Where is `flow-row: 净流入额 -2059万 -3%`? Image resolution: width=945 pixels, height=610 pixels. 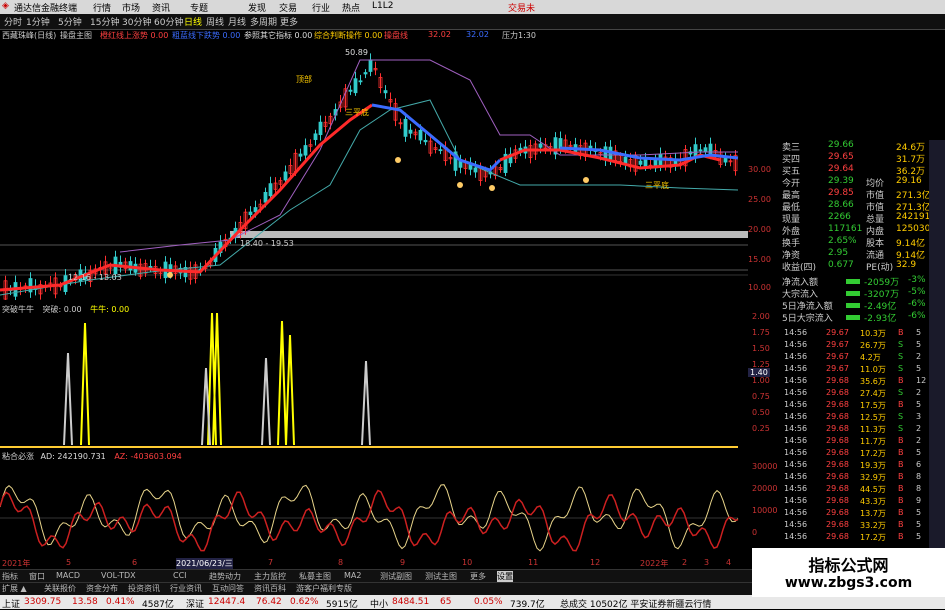 flow-row: 净流入额 -2059万 -3% is located at coordinates (838, 281).